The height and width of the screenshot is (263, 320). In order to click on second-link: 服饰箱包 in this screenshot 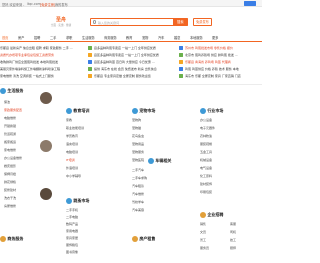, I will do `click(72, 245)`.